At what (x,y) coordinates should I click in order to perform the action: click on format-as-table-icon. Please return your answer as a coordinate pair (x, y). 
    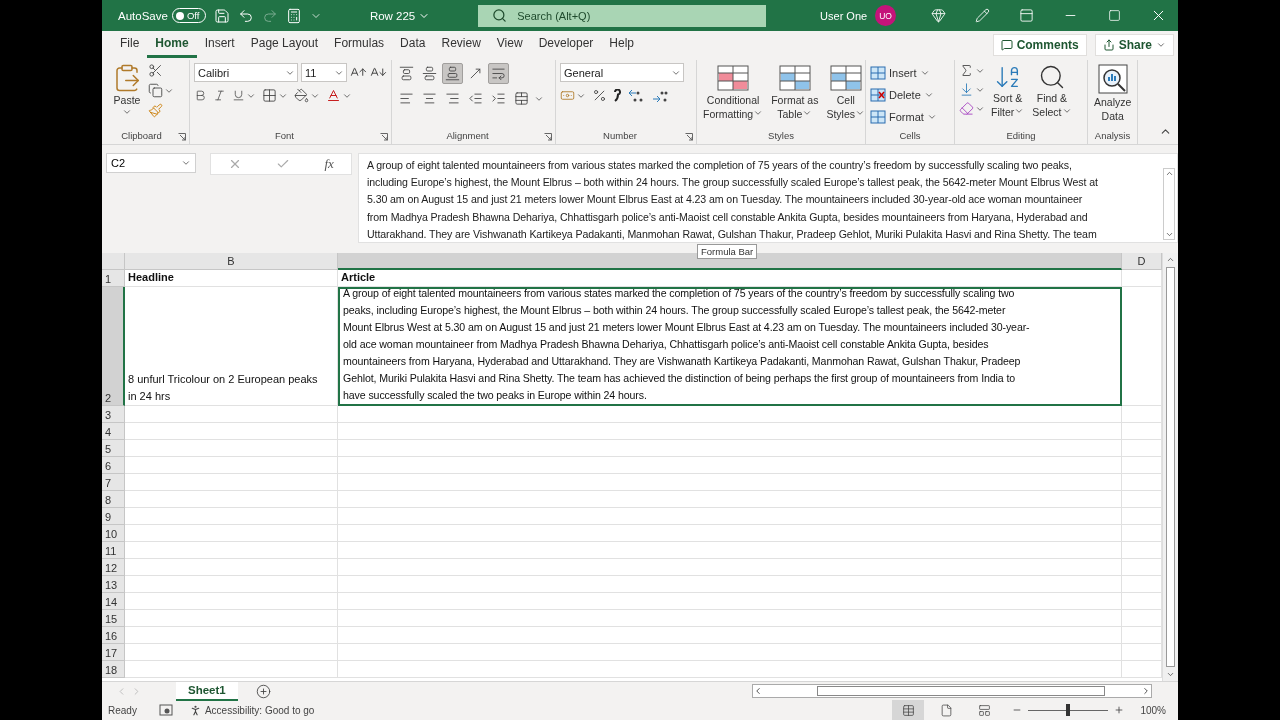
    Looking at the image, I should click on (794, 78).